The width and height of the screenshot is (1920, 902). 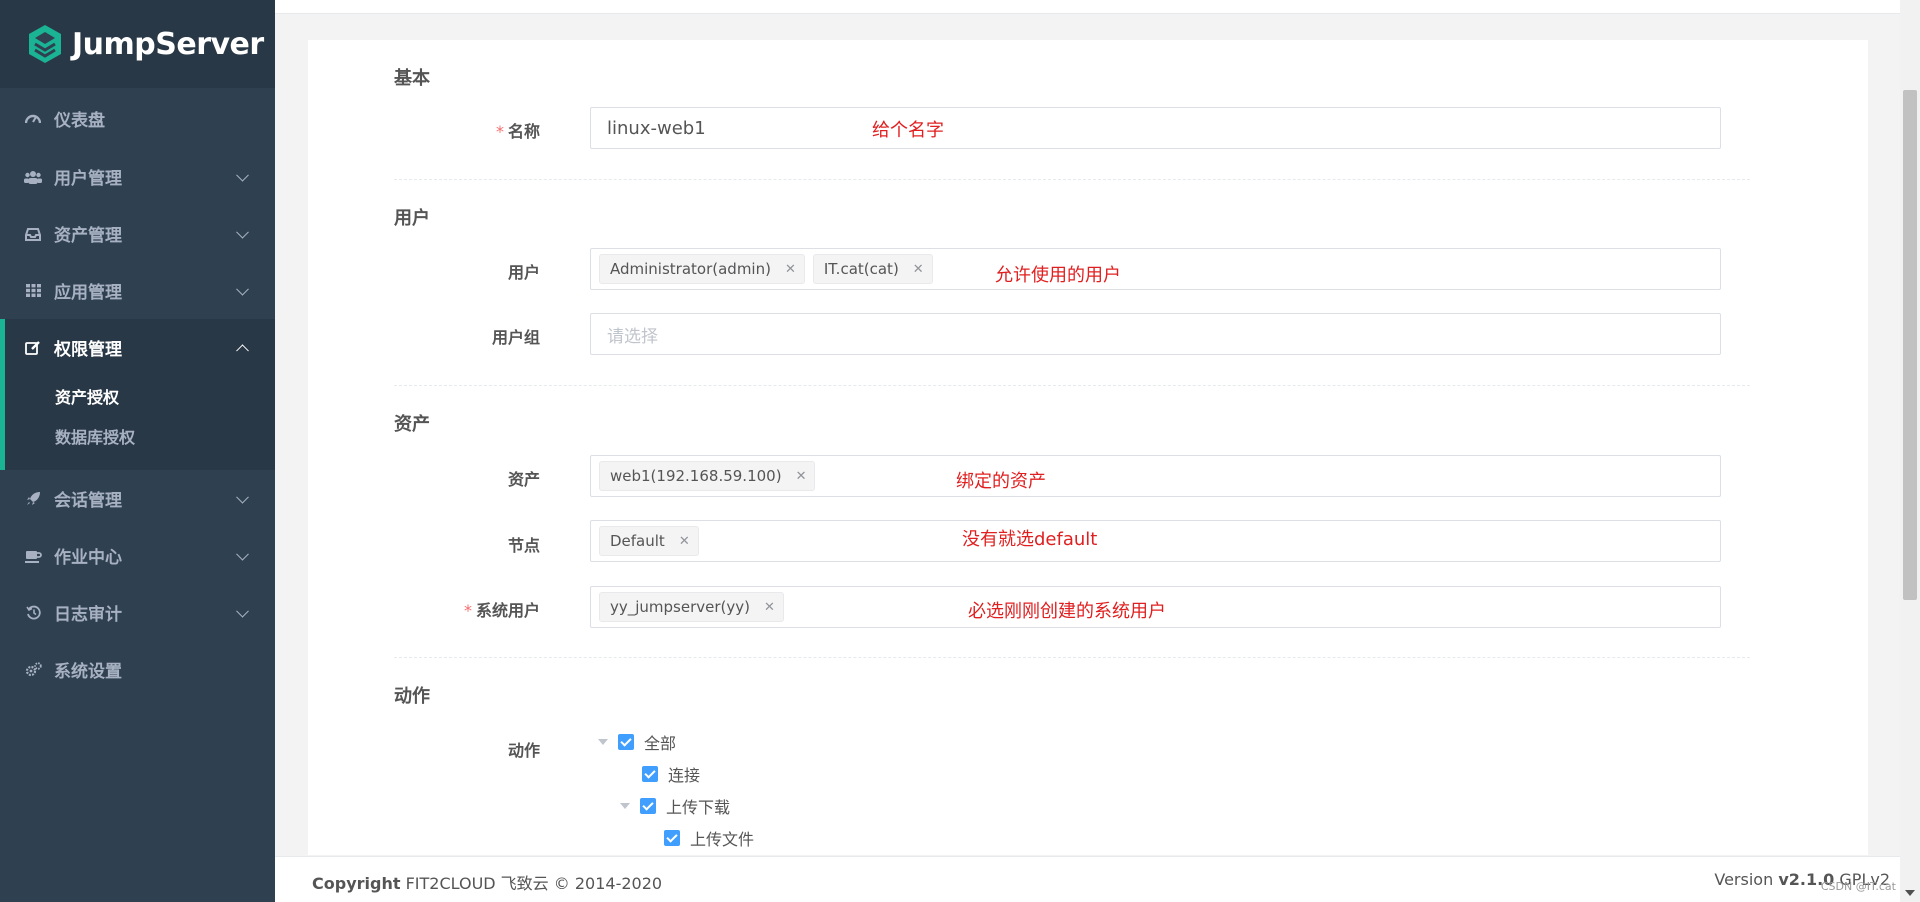 What do you see at coordinates (412, 424) in the screenshot?
I see `section-title-asset: 资产` at bounding box center [412, 424].